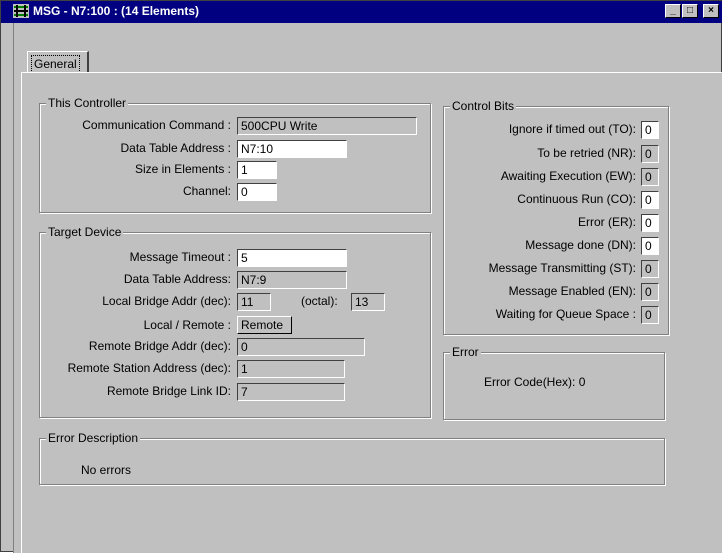 The image size is (722, 553). I want to click on bit-en-label: Message Enabled (EN):, so click(572, 291).